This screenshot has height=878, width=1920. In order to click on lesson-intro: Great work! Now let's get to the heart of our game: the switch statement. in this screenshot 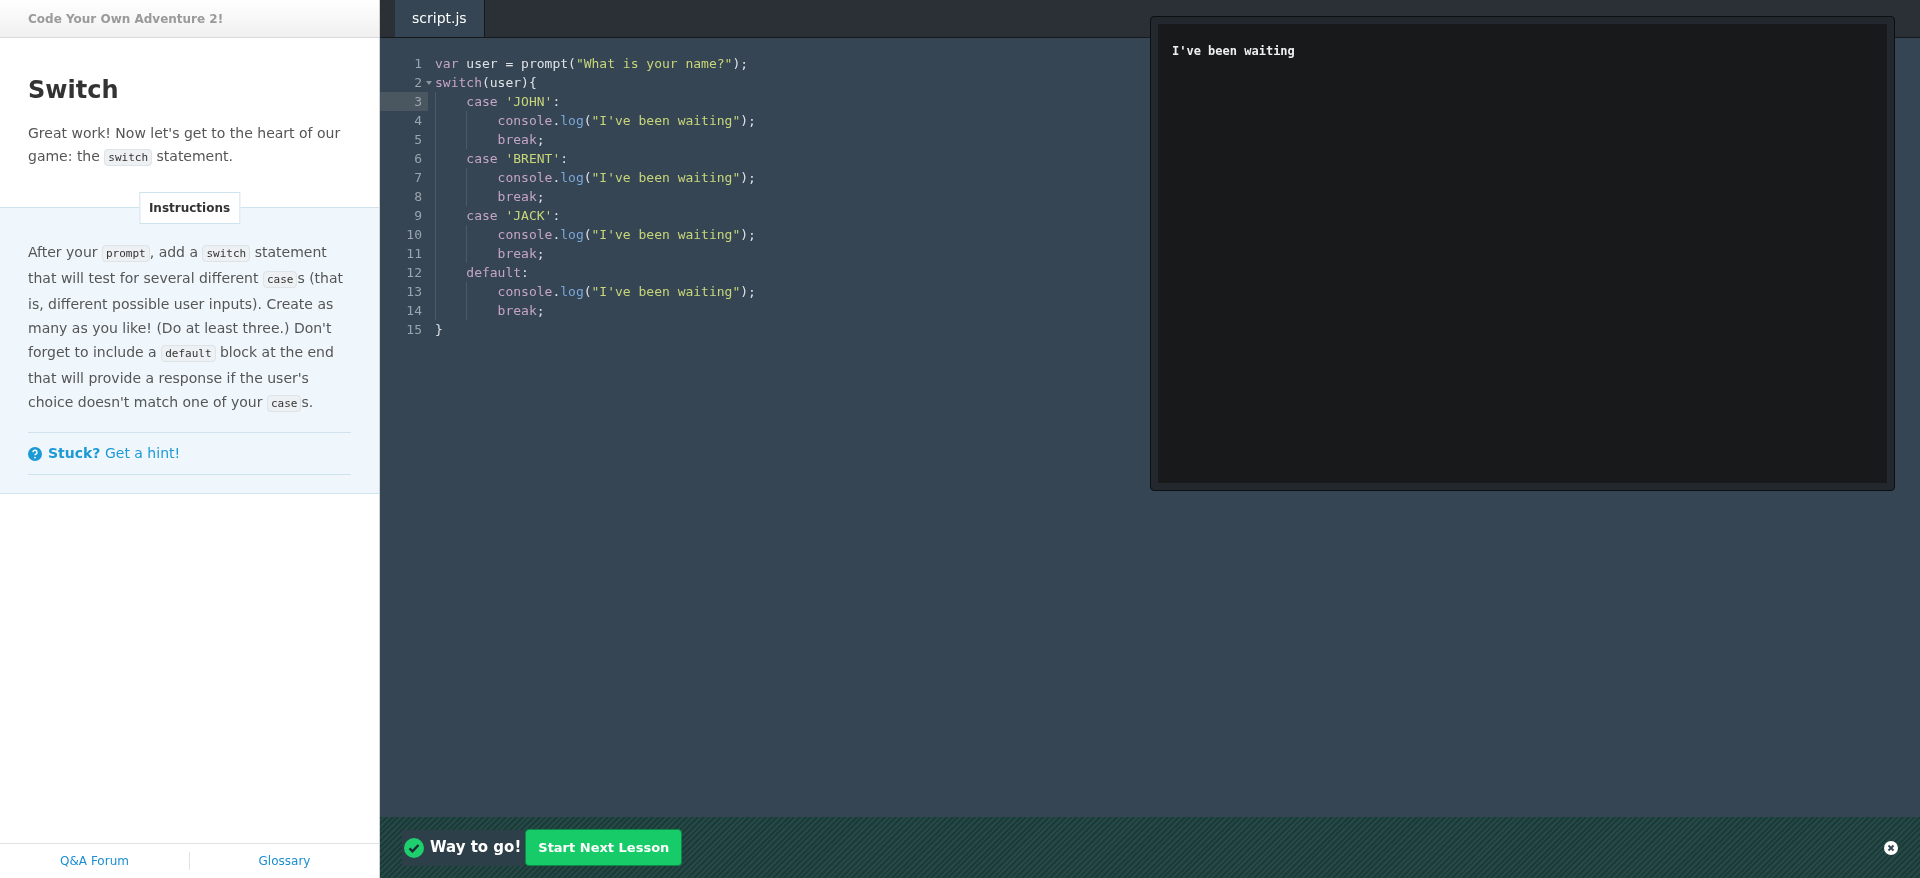, I will do `click(185, 146)`.